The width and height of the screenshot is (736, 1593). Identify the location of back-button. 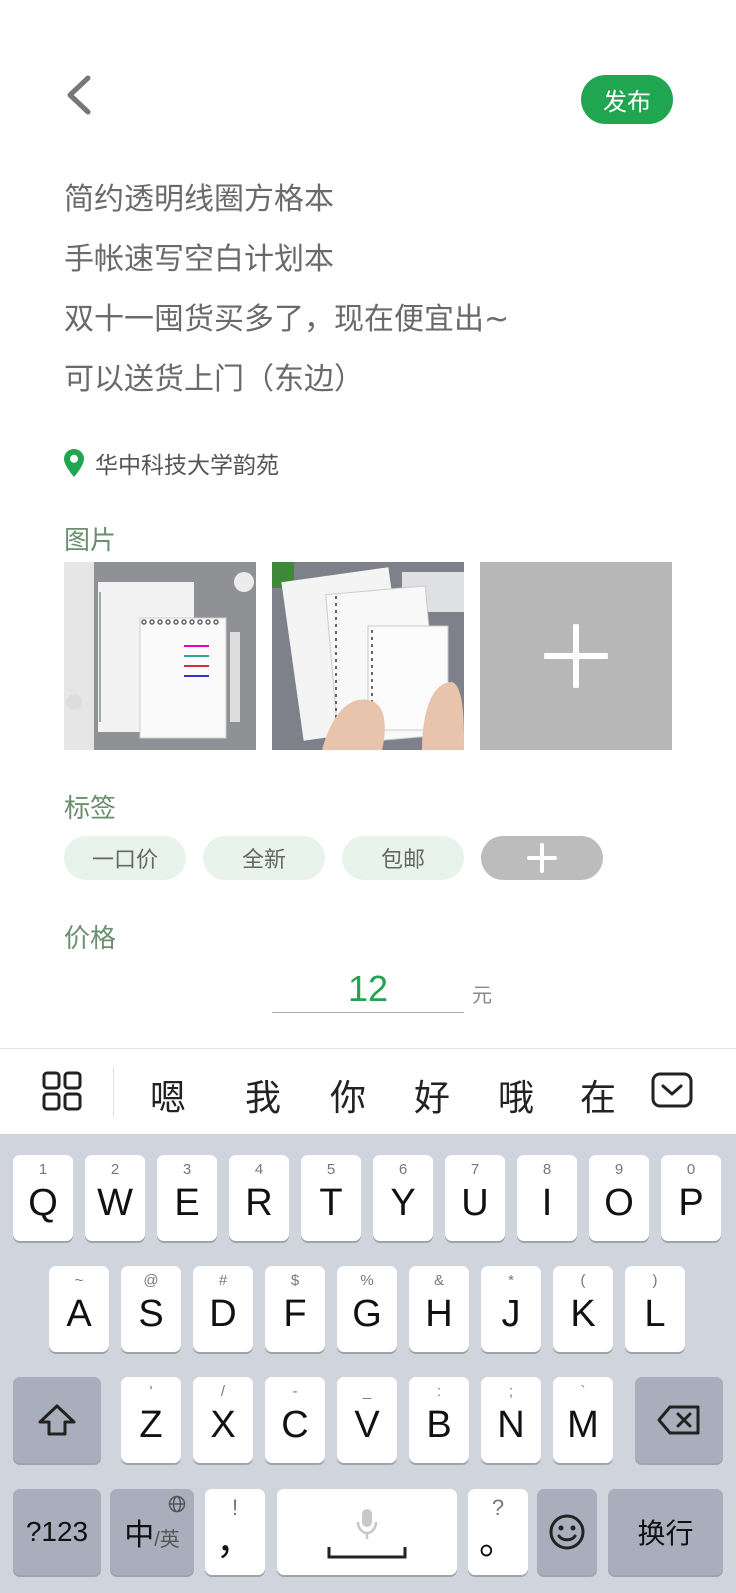
(80, 95).